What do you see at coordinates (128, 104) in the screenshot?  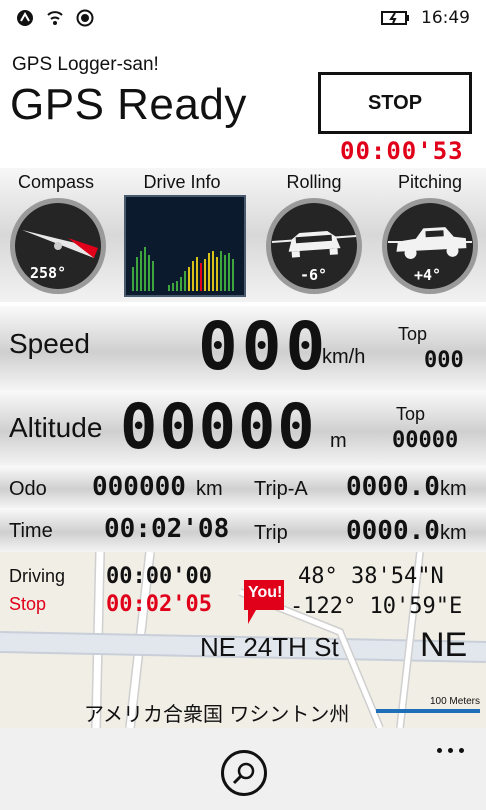 I see `page-title: GPS Ready` at bounding box center [128, 104].